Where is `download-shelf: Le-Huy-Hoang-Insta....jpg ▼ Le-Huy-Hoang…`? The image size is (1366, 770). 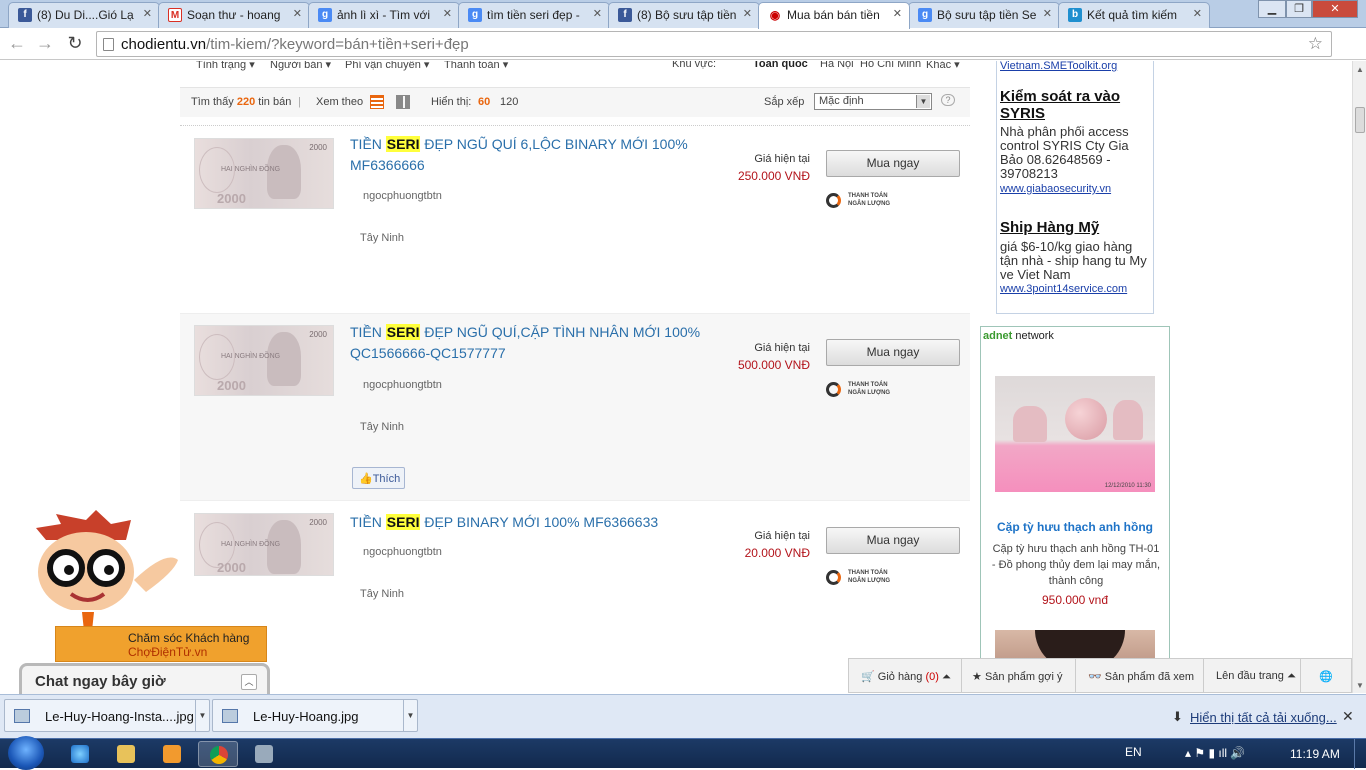
download-shelf: Le-Huy-Hoang-Insta....jpg ▼ Le-Huy-Hoang… is located at coordinates (683, 716).